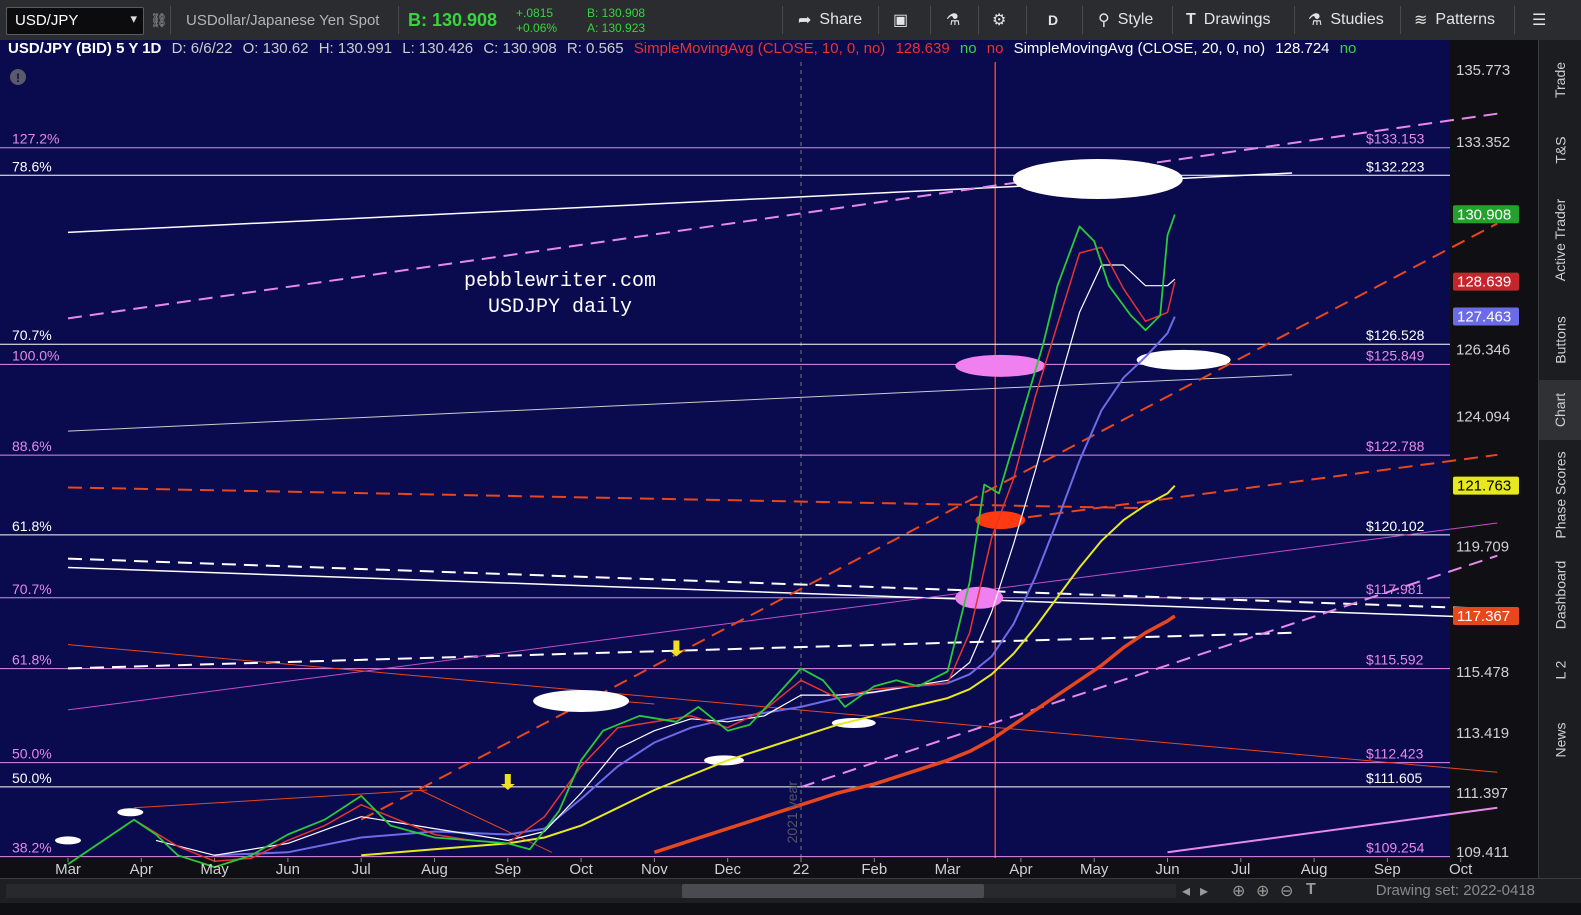  Describe the element at coordinates (47, 20) in the screenshot. I see `symbol-value: USD/JPY` at that location.